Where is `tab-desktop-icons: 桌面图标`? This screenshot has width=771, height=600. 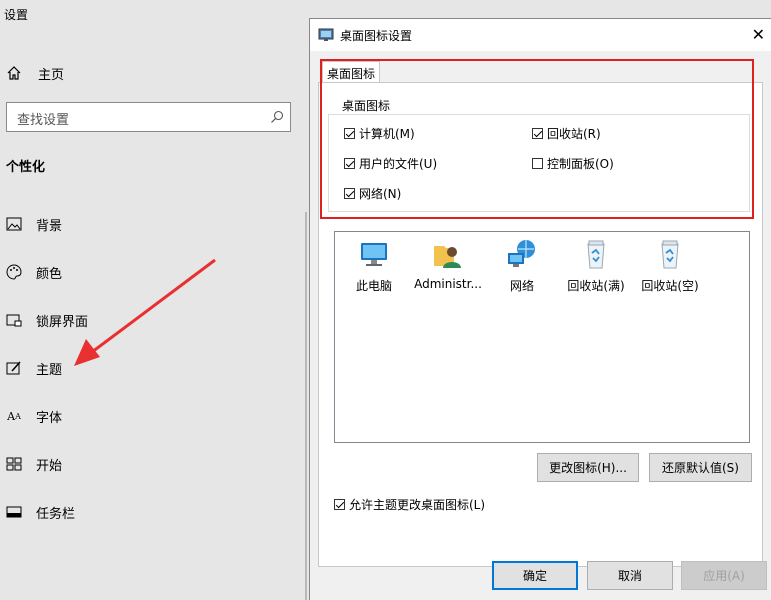 tab-desktop-icons: 桌面图标 is located at coordinates (351, 72).